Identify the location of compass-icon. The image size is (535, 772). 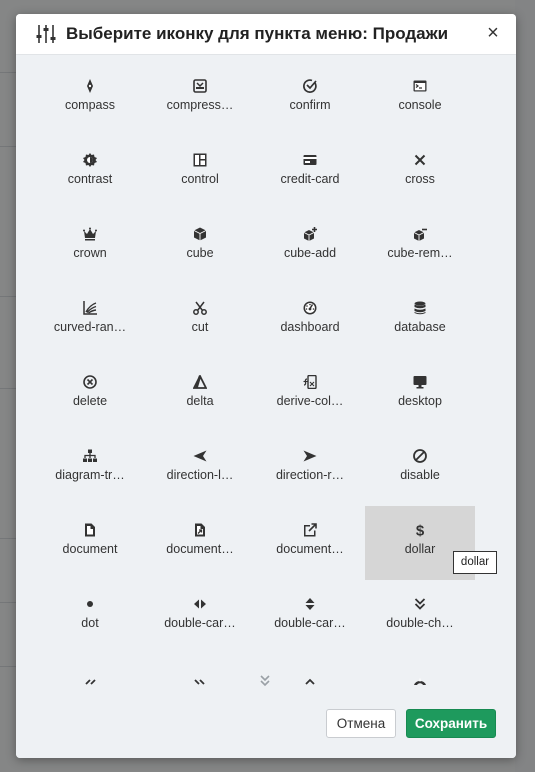
(90, 86).